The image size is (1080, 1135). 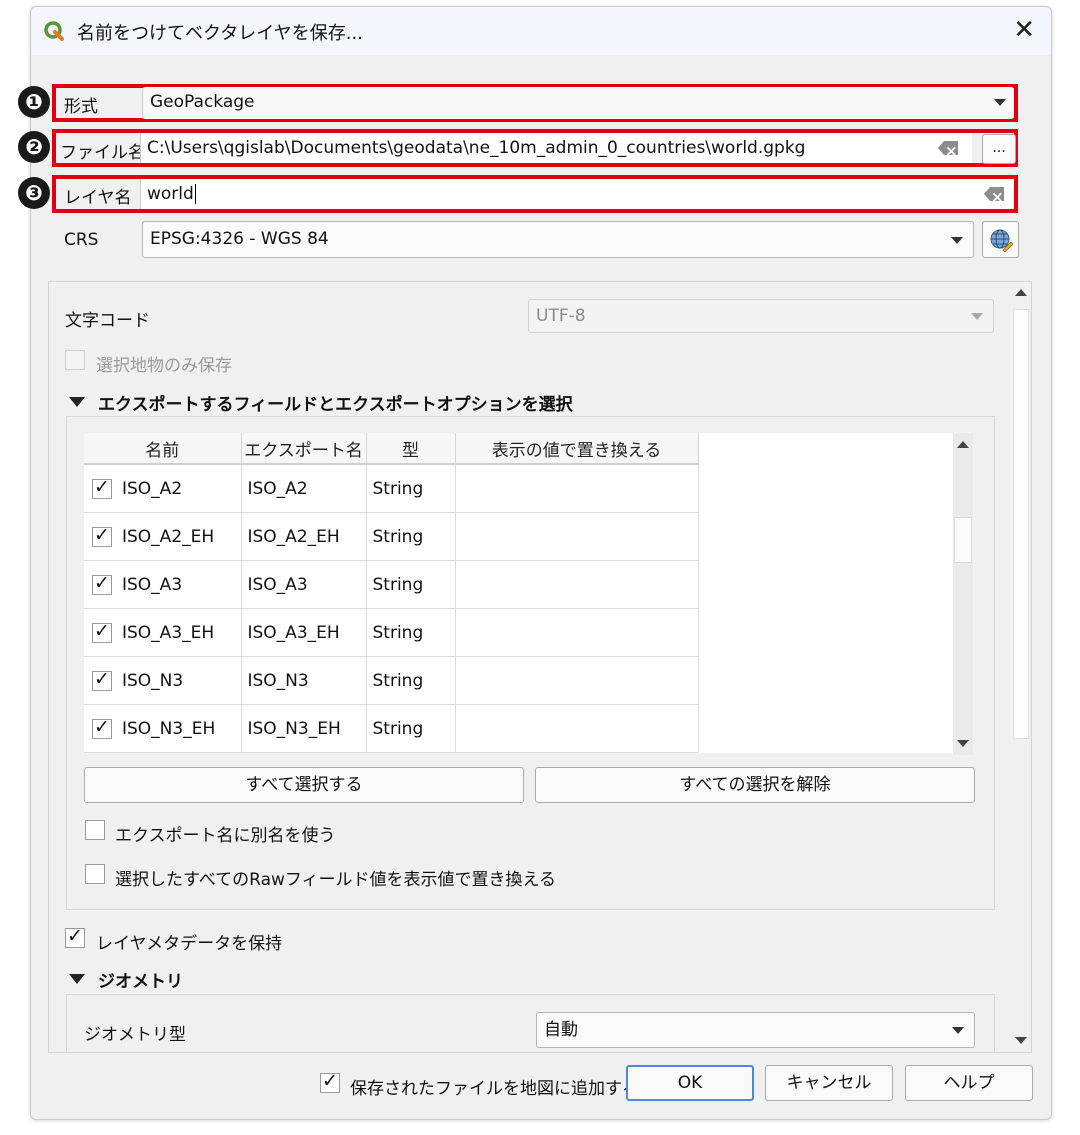 I want to click on add-to-map-checkbox, so click(x=330, y=1081).